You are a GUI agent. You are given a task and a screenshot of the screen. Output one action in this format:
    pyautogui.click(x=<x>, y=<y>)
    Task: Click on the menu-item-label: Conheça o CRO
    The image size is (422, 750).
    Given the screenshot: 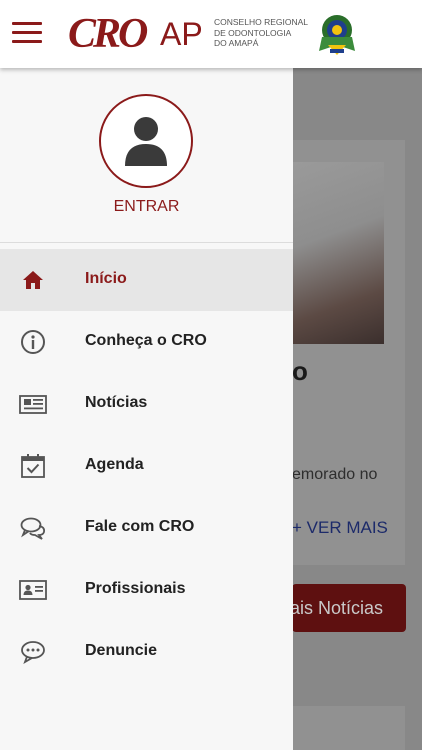 What is the action you would take?
    pyautogui.click(x=146, y=340)
    